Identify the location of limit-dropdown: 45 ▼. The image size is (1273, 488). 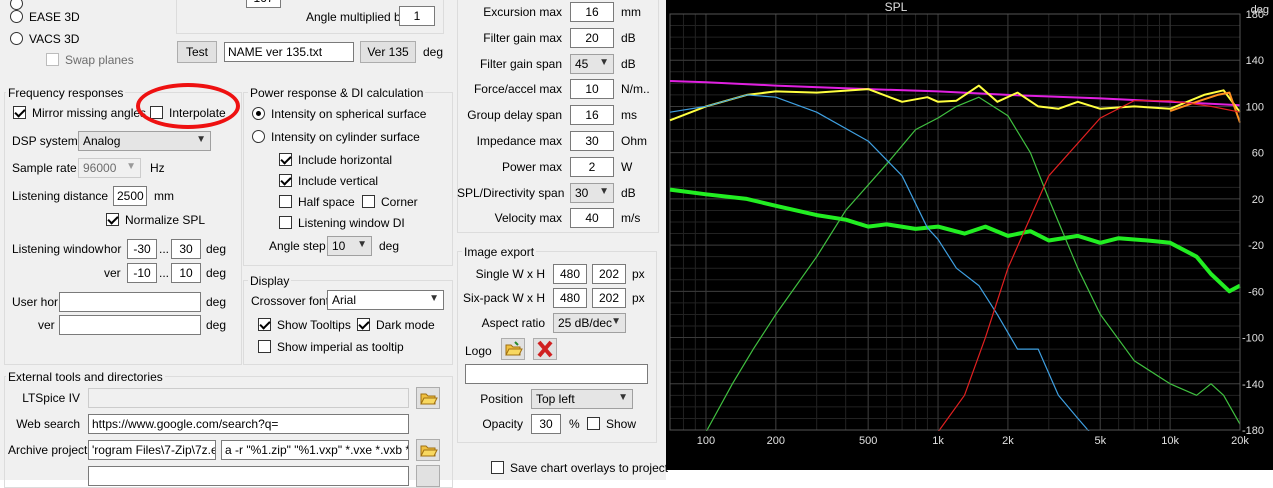
(592, 63).